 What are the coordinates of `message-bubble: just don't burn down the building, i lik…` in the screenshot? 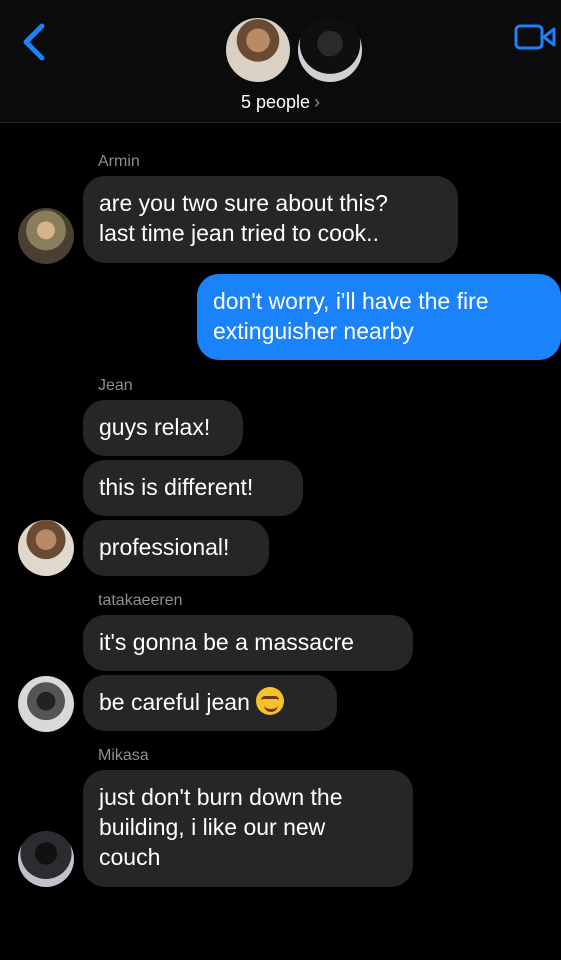 It's located at (248, 828).